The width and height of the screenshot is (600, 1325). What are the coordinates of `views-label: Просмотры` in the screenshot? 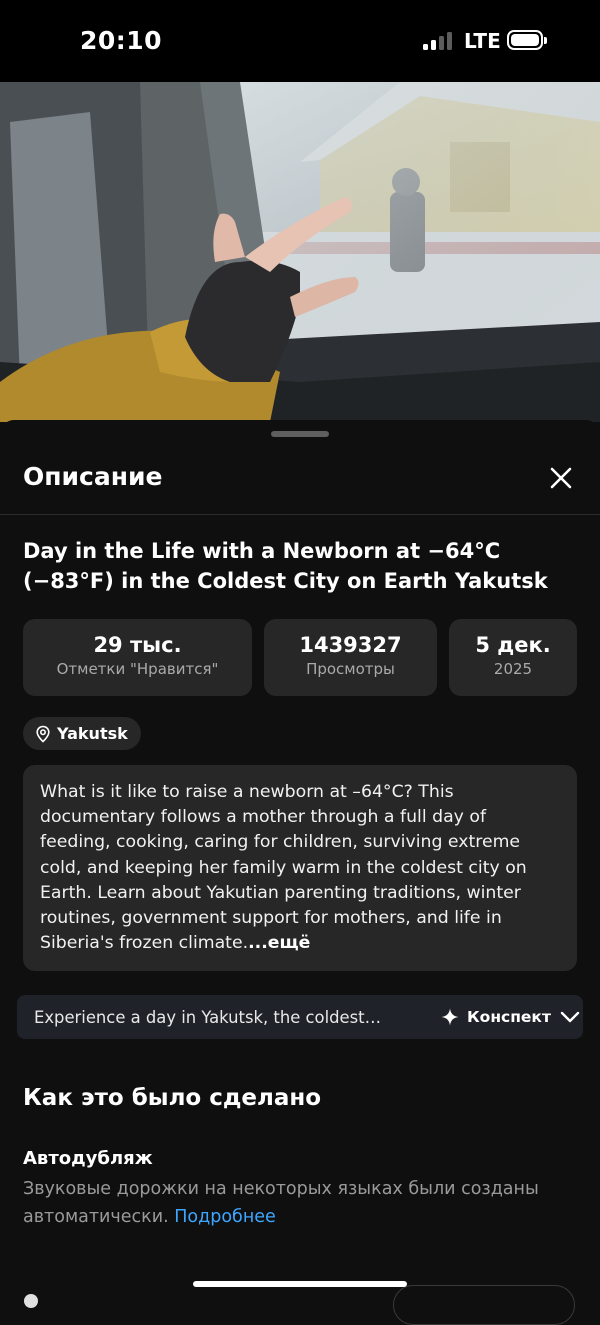 It's located at (350, 669).